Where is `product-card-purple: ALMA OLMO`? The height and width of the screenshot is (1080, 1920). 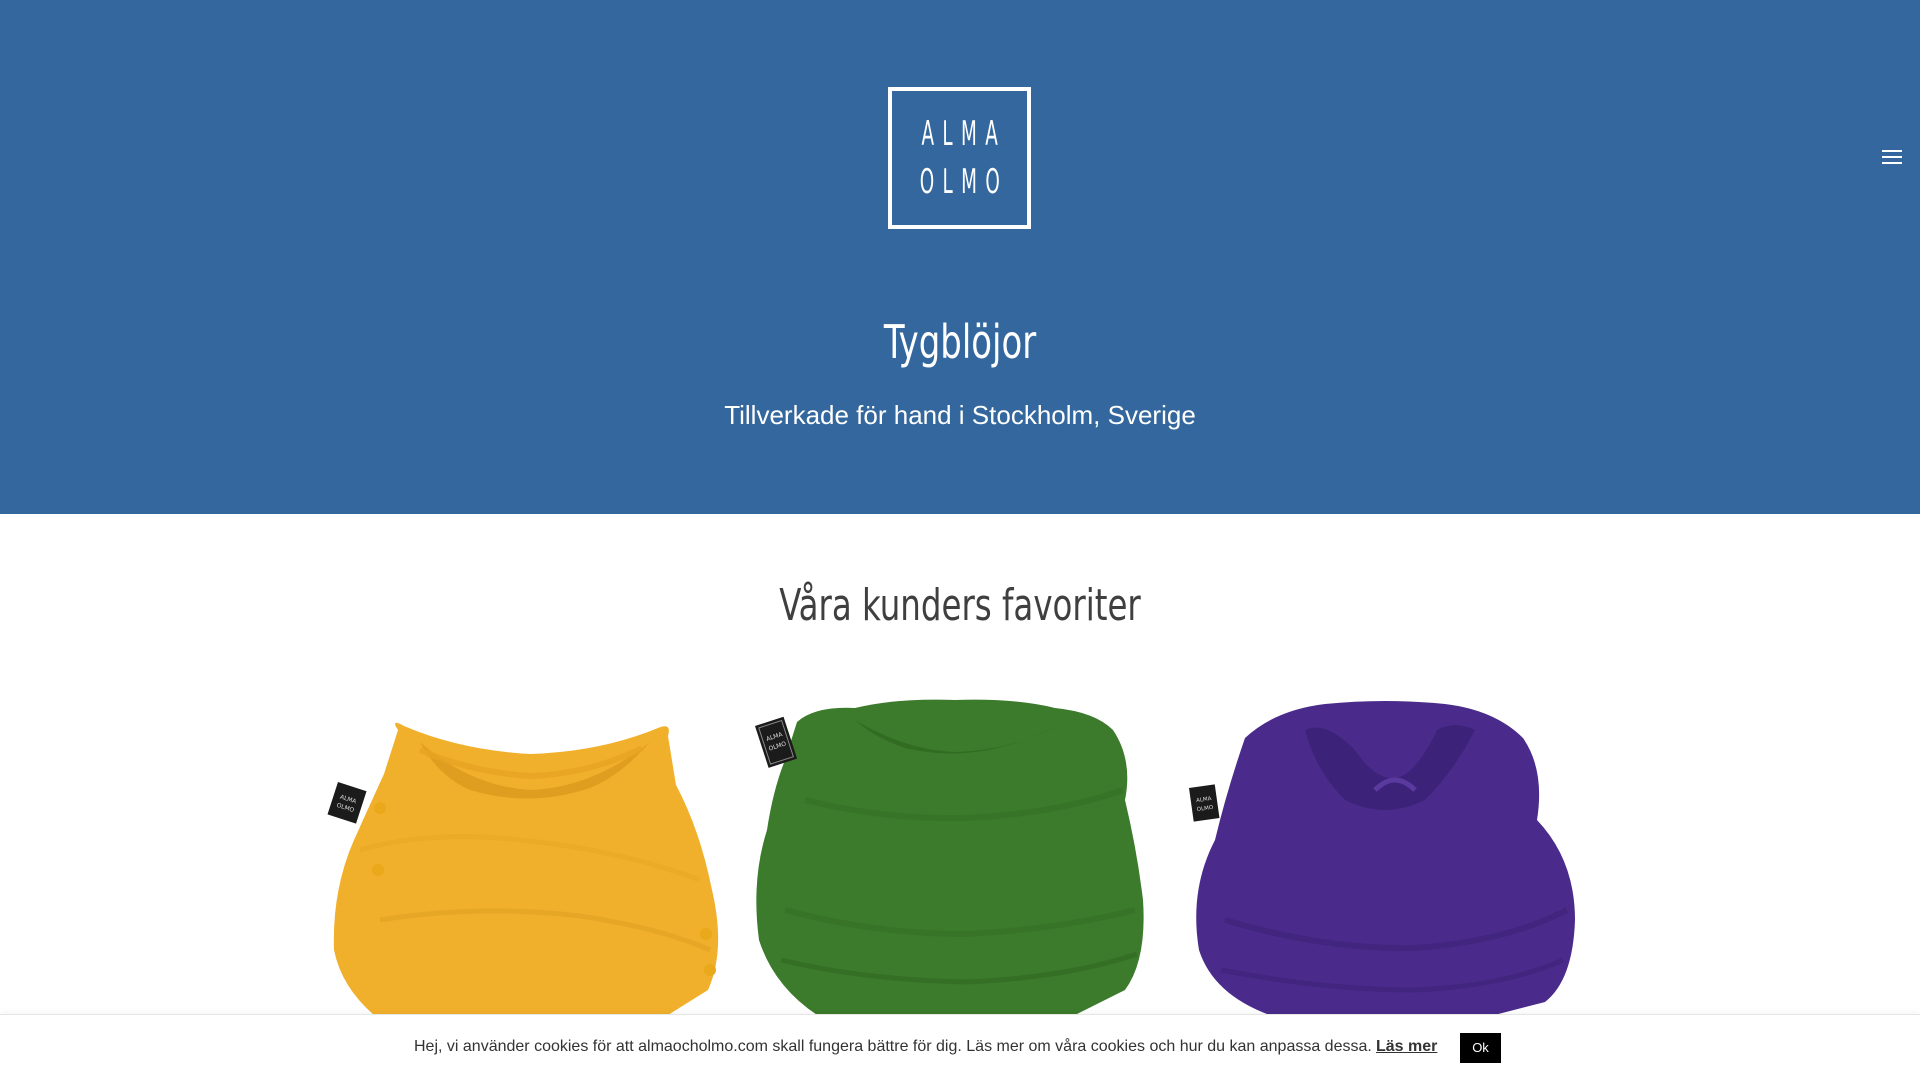 product-card-purple: ALMA OLMO is located at coordinates (1385, 852).